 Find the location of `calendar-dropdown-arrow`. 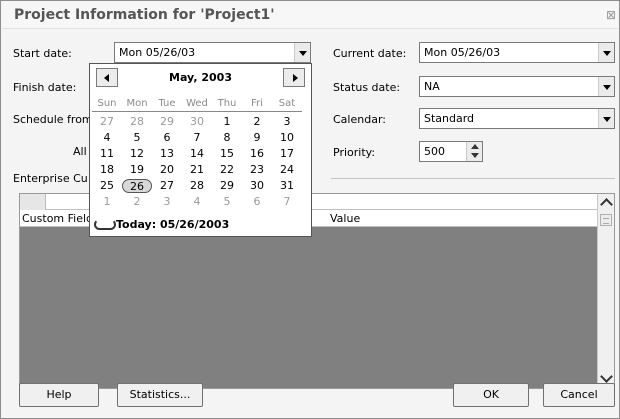

calendar-dropdown-arrow is located at coordinates (606, 118).